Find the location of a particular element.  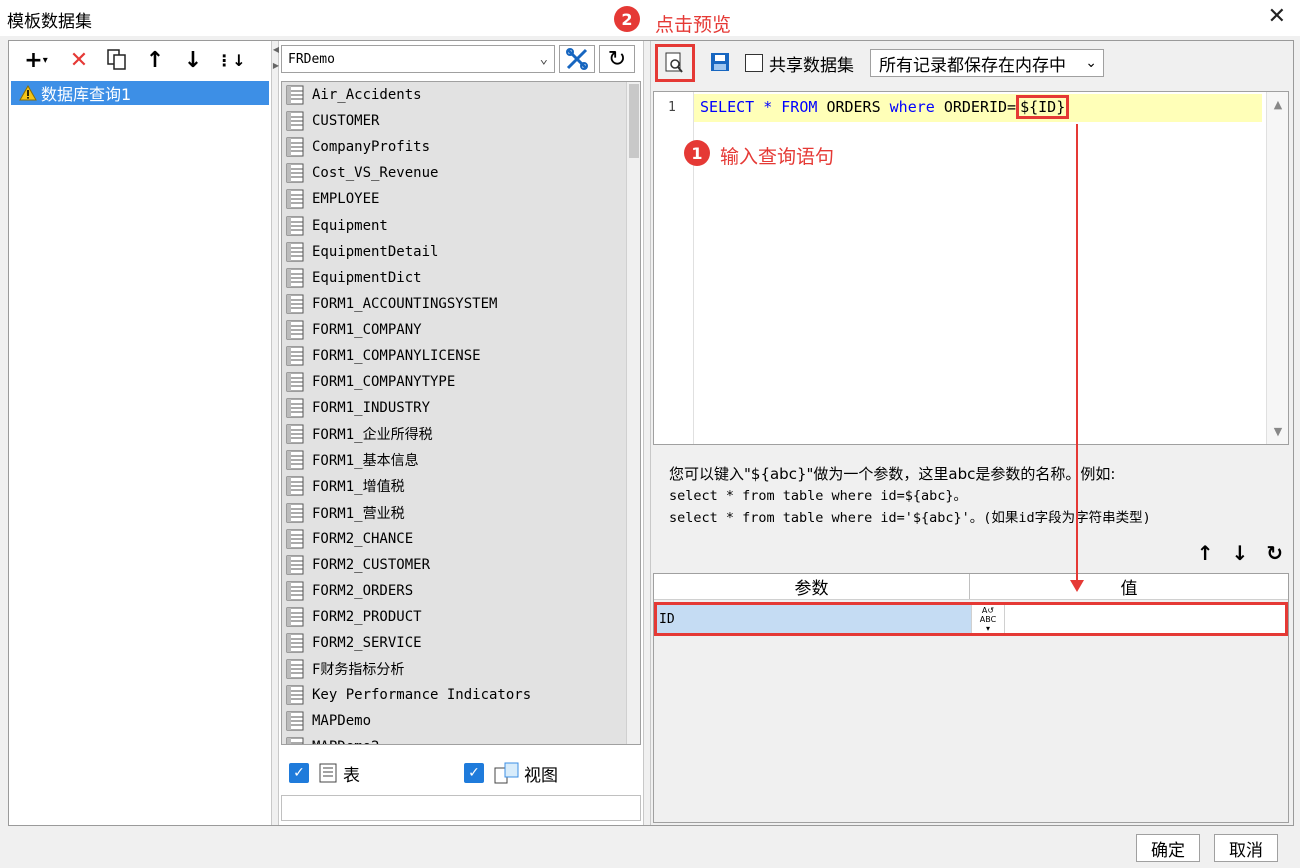

table-list-item: FORM1_营业税 is located at coordinates (461, 513).